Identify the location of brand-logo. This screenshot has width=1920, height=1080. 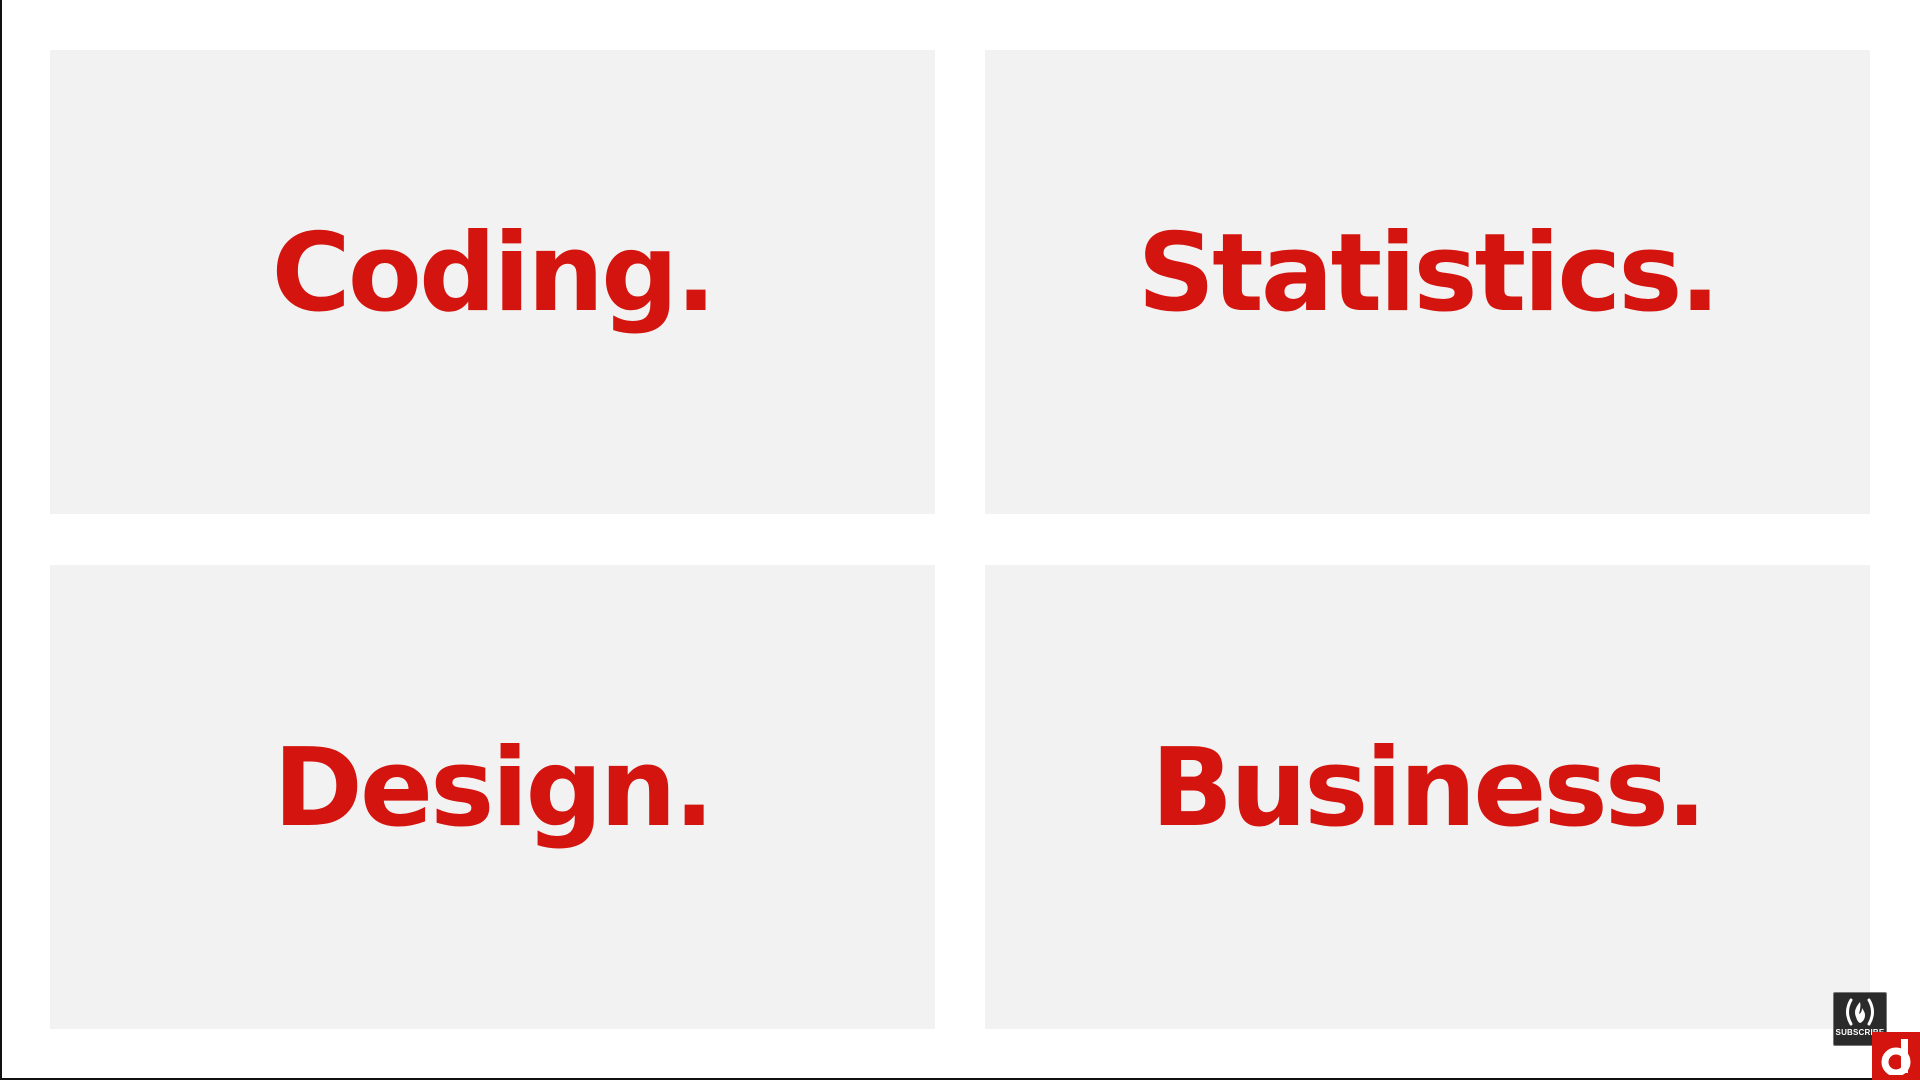
(1896, 1056).